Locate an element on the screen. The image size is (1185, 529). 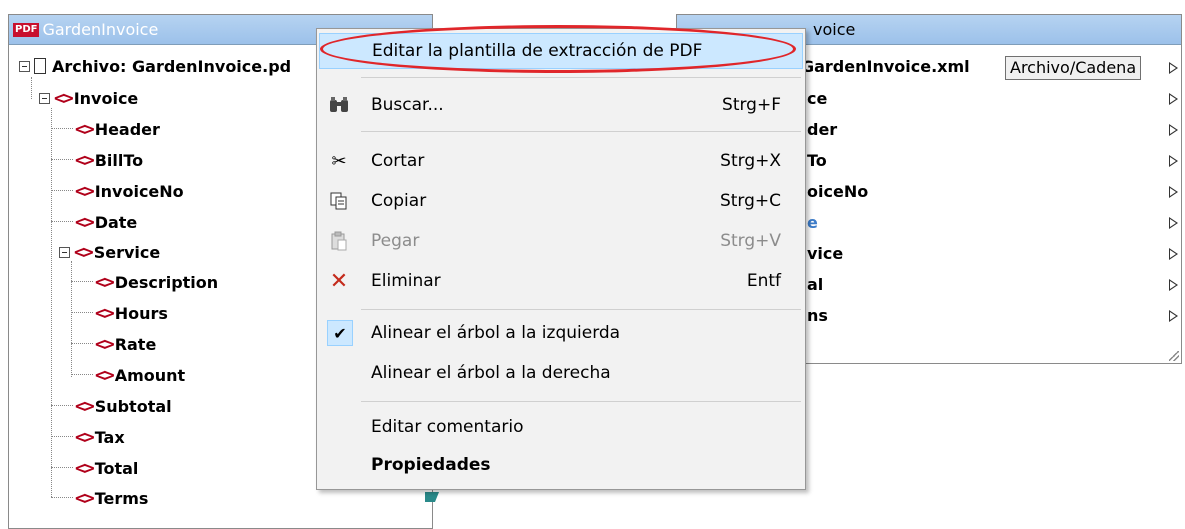
resize-grip-icon is located at coordinates (1174, 356).